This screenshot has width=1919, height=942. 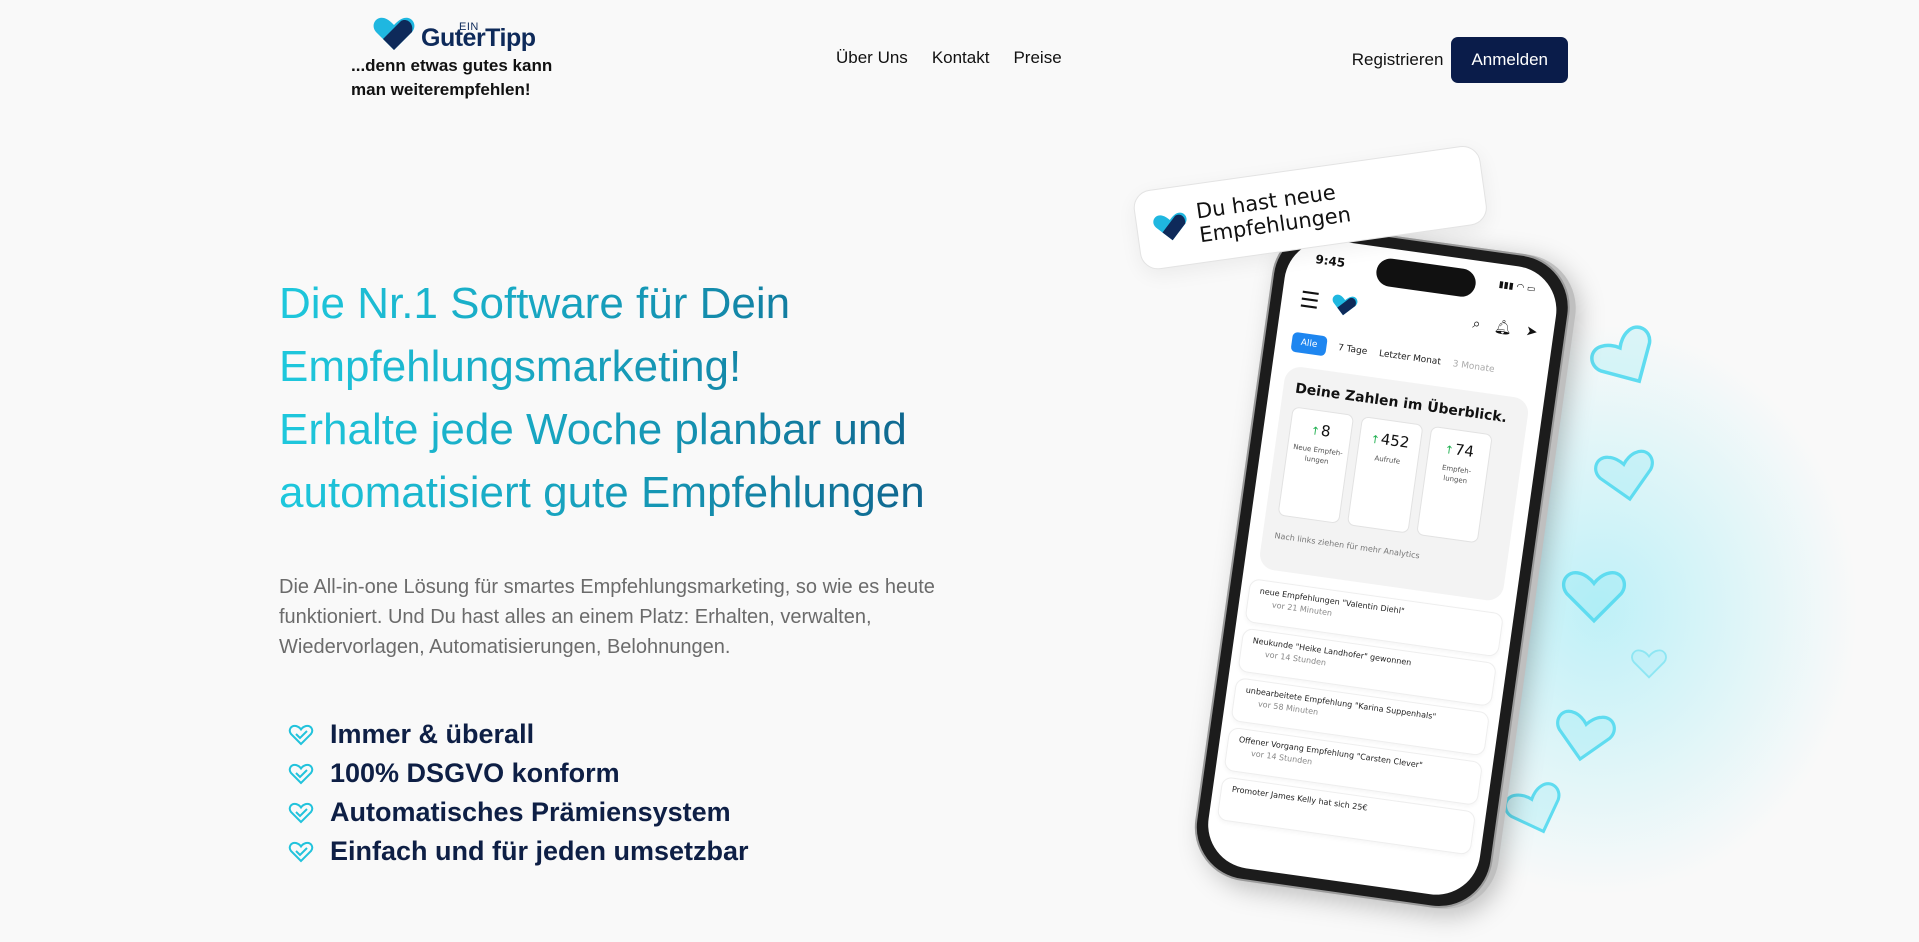 I want to click on stat-label: Neue Empfeh-lungen, so click(x=1318, y=454).